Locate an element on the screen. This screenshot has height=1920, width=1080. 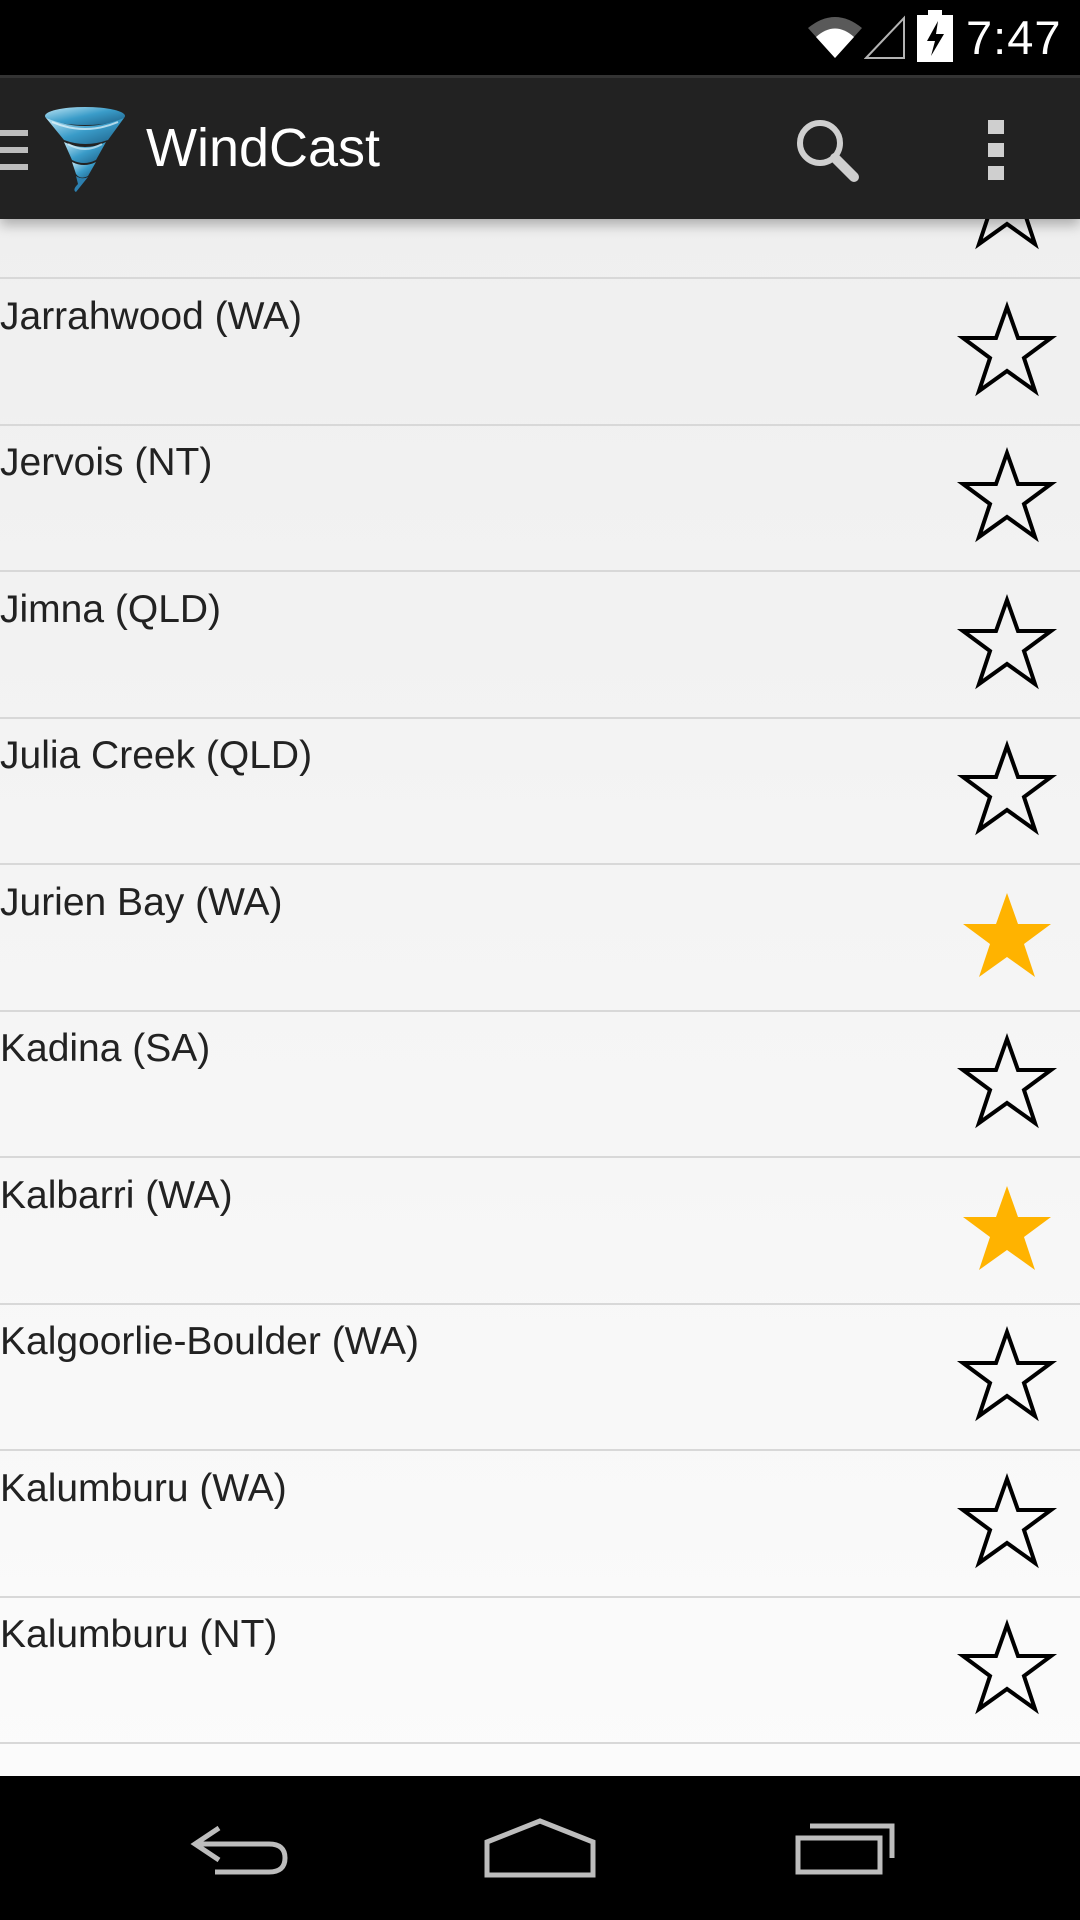
back-icon is located at coordinates (239, 1850).